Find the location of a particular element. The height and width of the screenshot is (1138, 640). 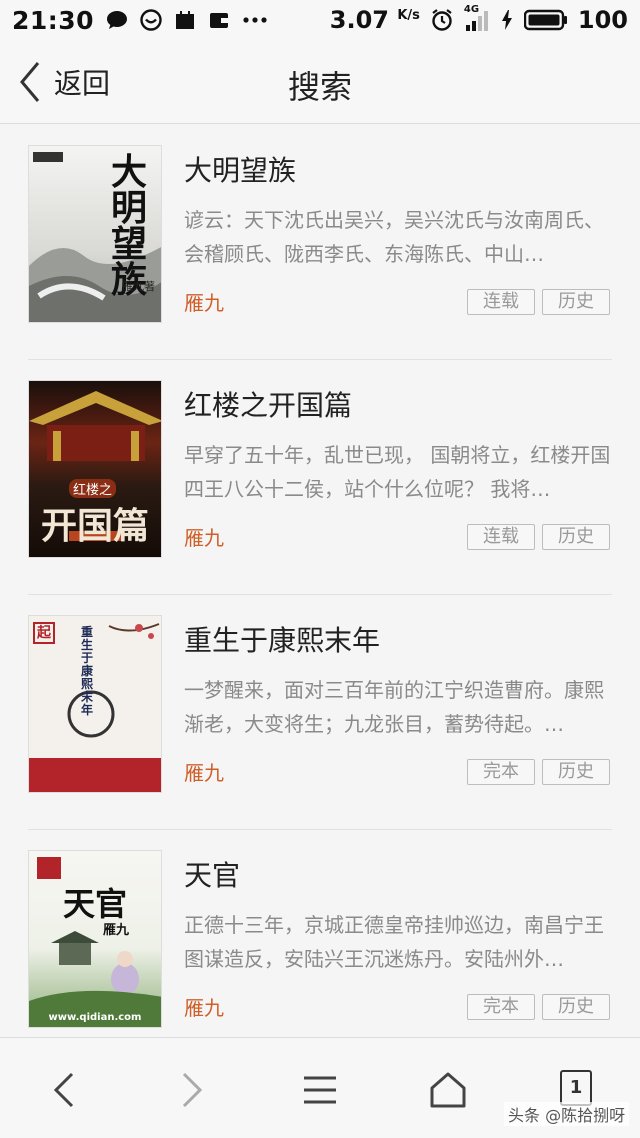

app-notification-icon is located at coordinates (151, 20).